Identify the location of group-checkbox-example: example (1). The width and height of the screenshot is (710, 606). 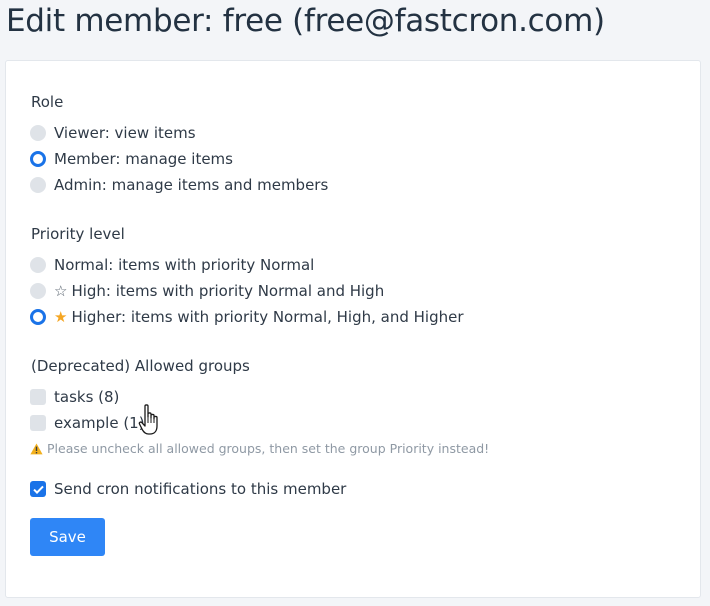
(87, 423).